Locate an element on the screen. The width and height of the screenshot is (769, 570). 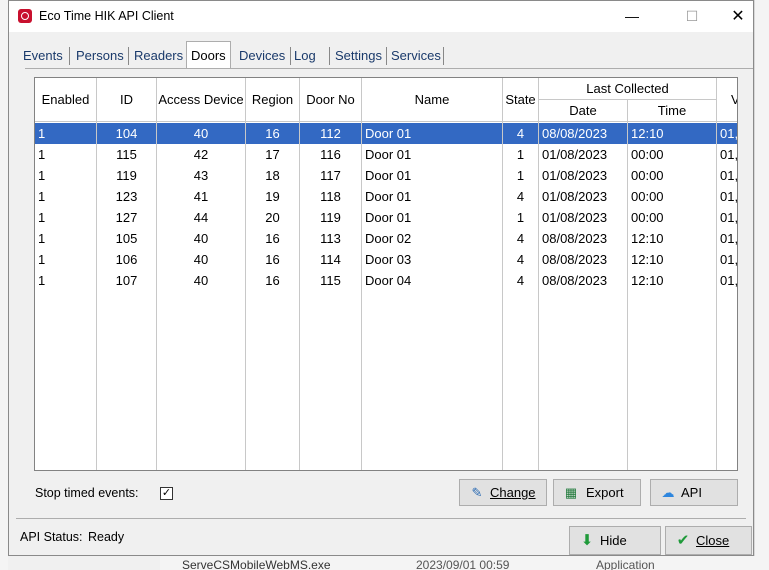
window-title: Eco Time HIK API Client is located at coordinates (106, 16).